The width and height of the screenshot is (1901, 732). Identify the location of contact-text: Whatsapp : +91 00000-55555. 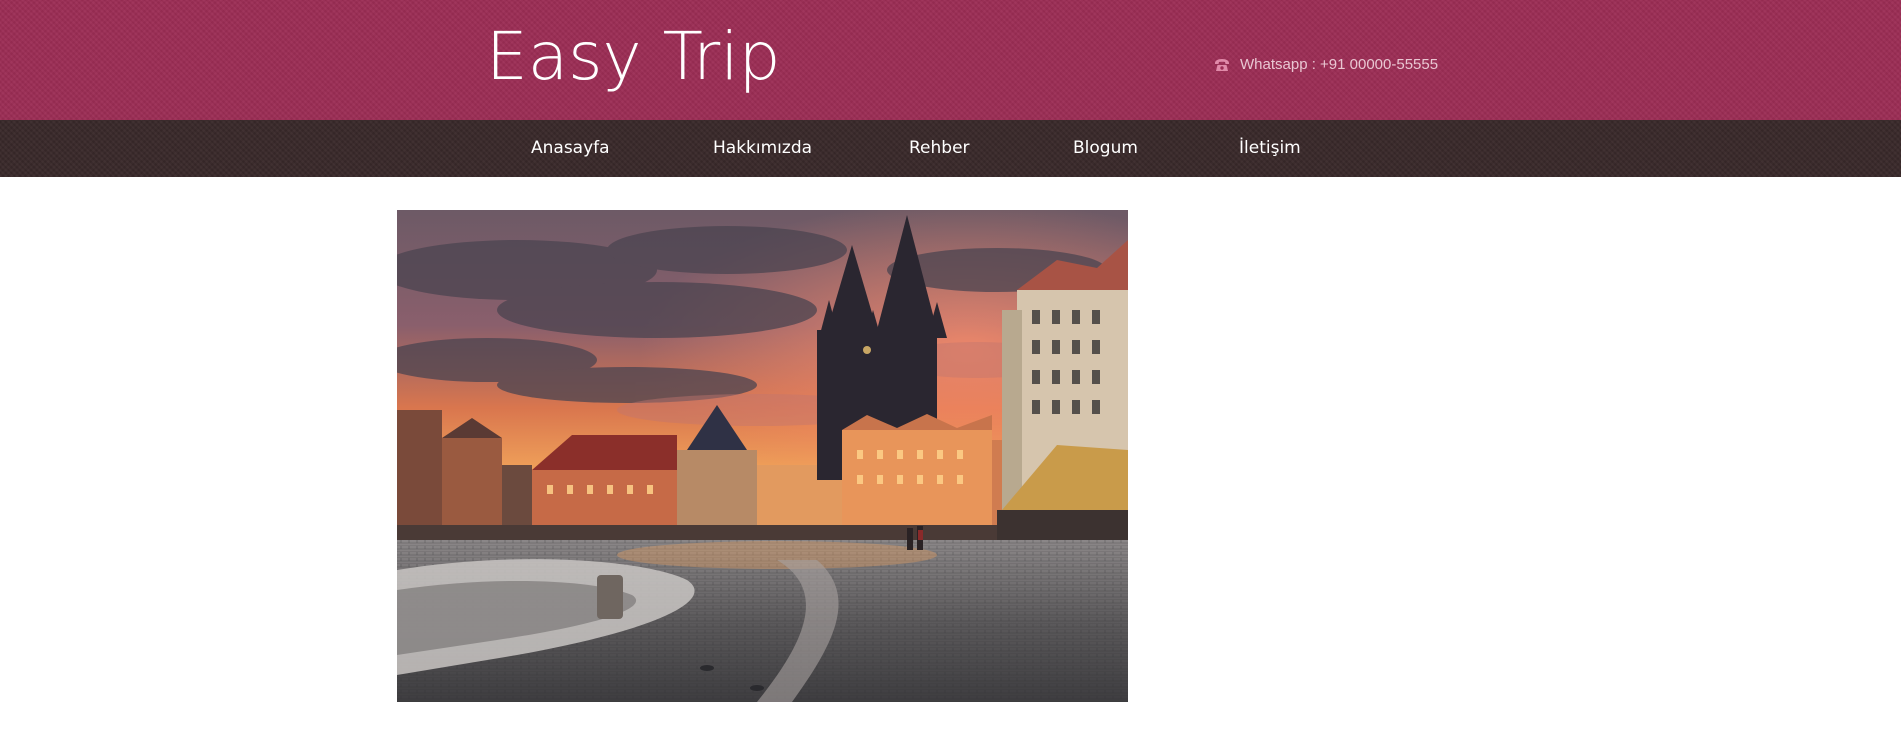
(1339, 64).